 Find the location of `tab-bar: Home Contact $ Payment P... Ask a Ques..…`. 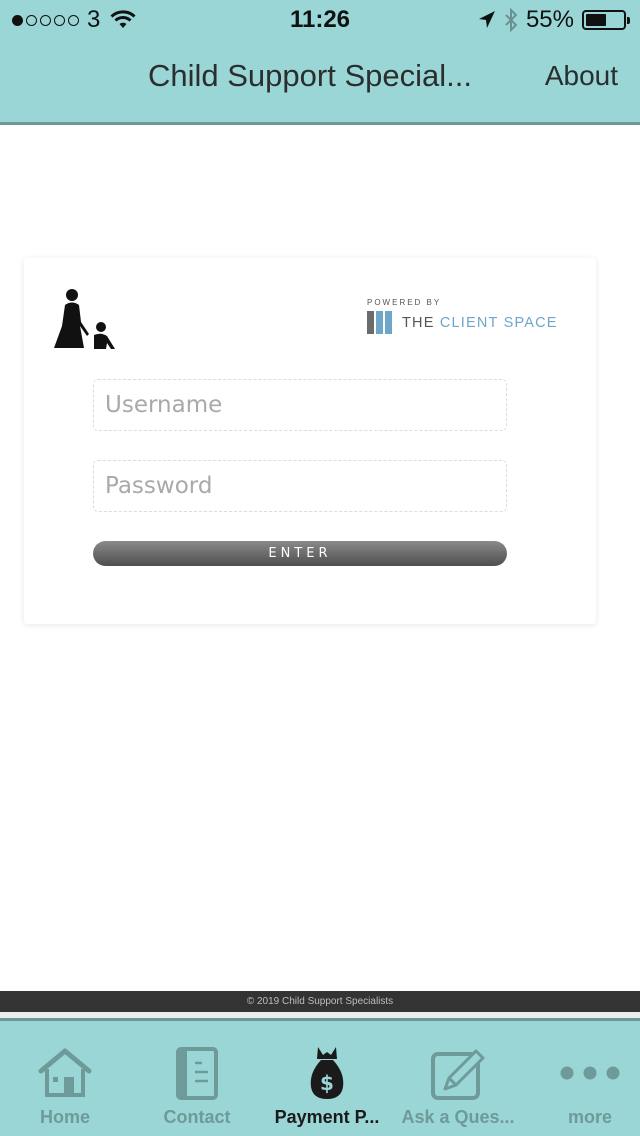

tab-bar: Home Contact $ Payment P... Ask a Ques..… is located at coordinates (320, 1077).